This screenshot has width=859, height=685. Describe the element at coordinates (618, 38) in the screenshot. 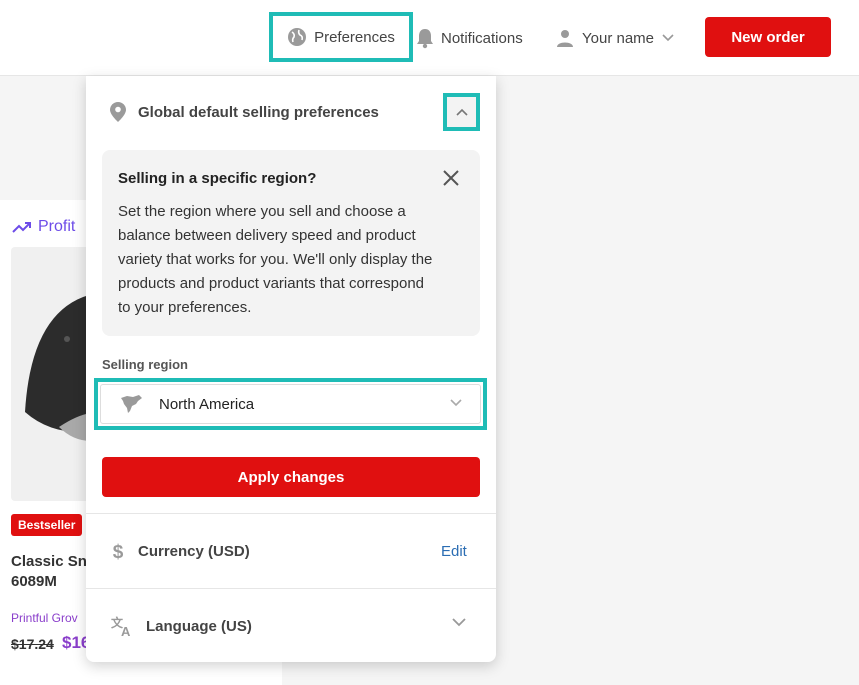

I see `user-name-label: Your name` at that location.